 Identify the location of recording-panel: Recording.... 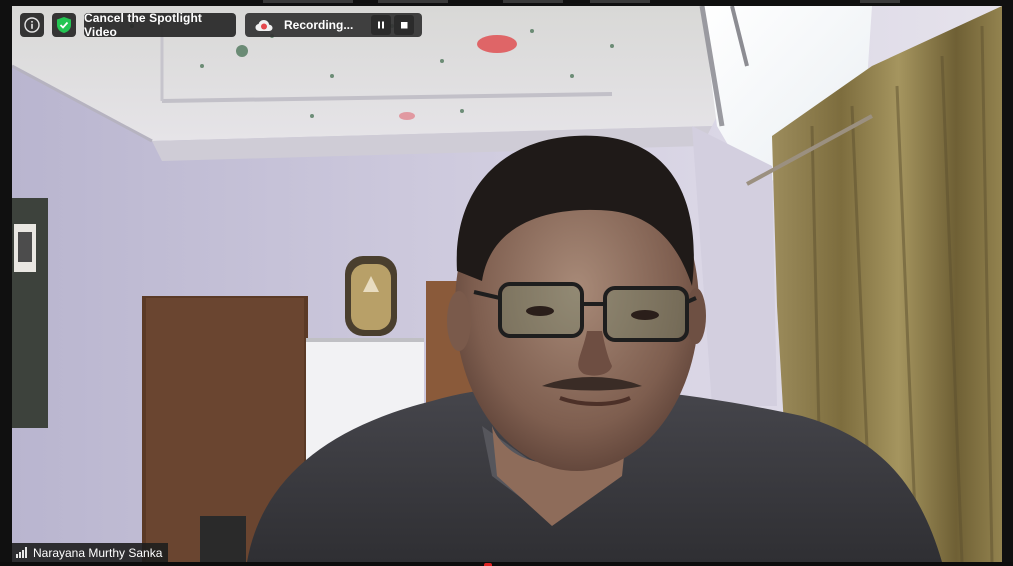
(333, 25).